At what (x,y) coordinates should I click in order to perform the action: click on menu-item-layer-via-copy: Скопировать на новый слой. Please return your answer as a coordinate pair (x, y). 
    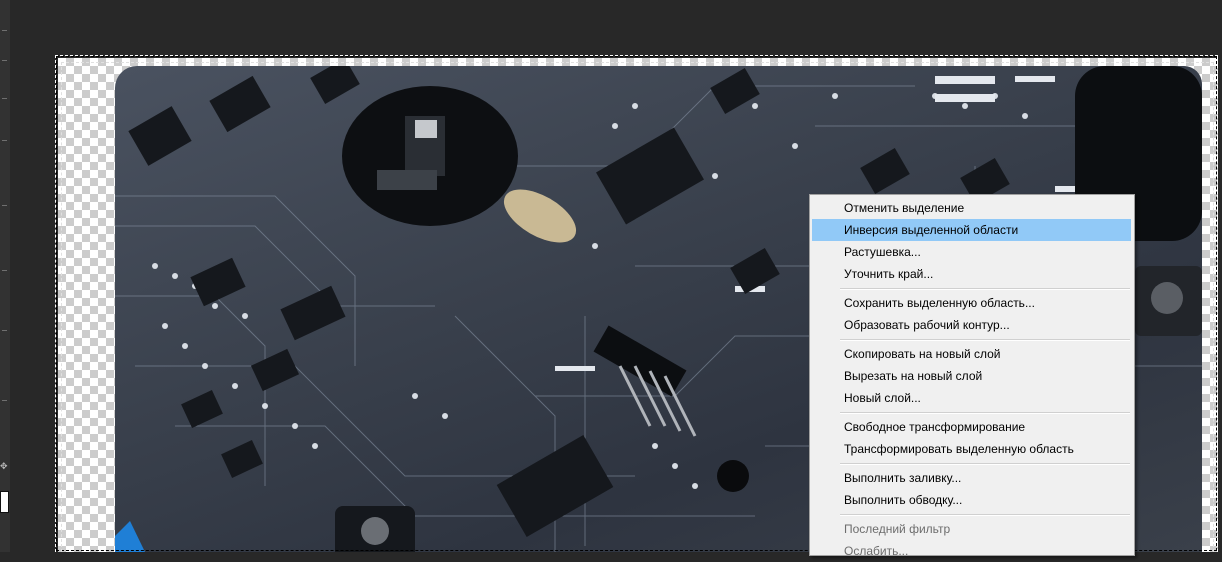
    Looking at the image, I should click on (971, 354).